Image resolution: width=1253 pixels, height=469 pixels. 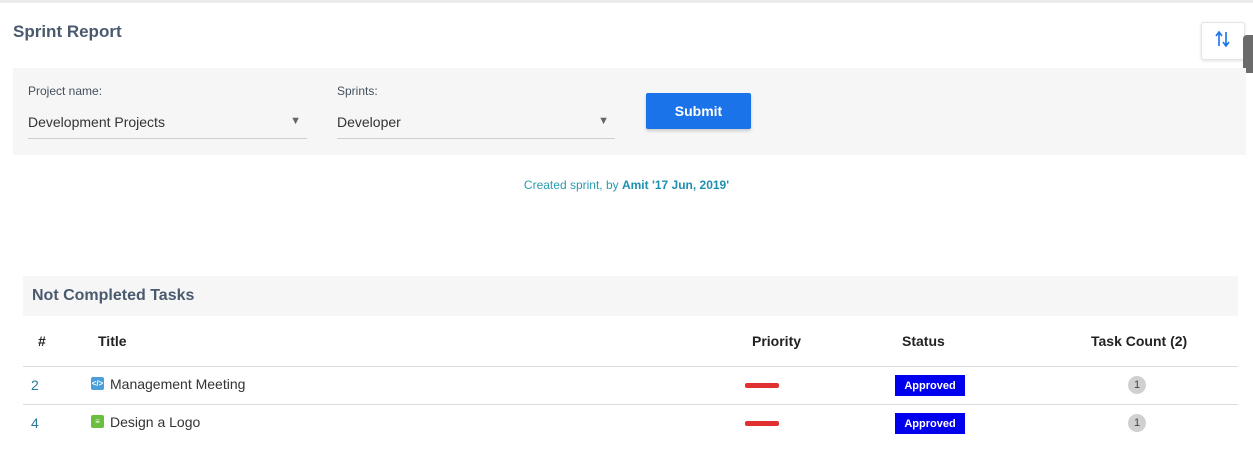 I want to click on submit-button: Submit, so click(x=698, y=111).